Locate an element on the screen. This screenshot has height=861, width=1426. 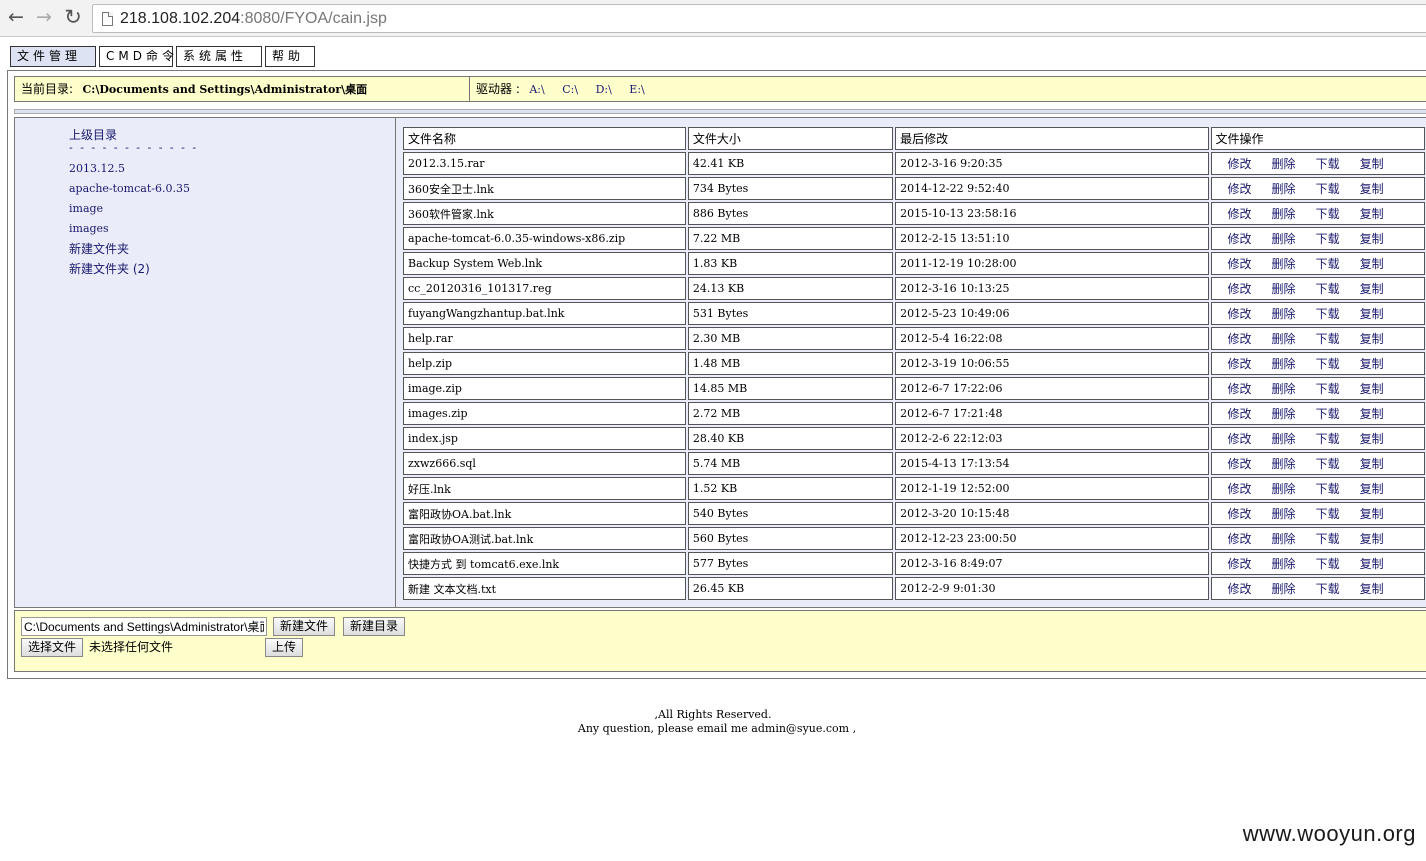
menu-file-manager: 文件管理 is located at coordinates (53, 56).